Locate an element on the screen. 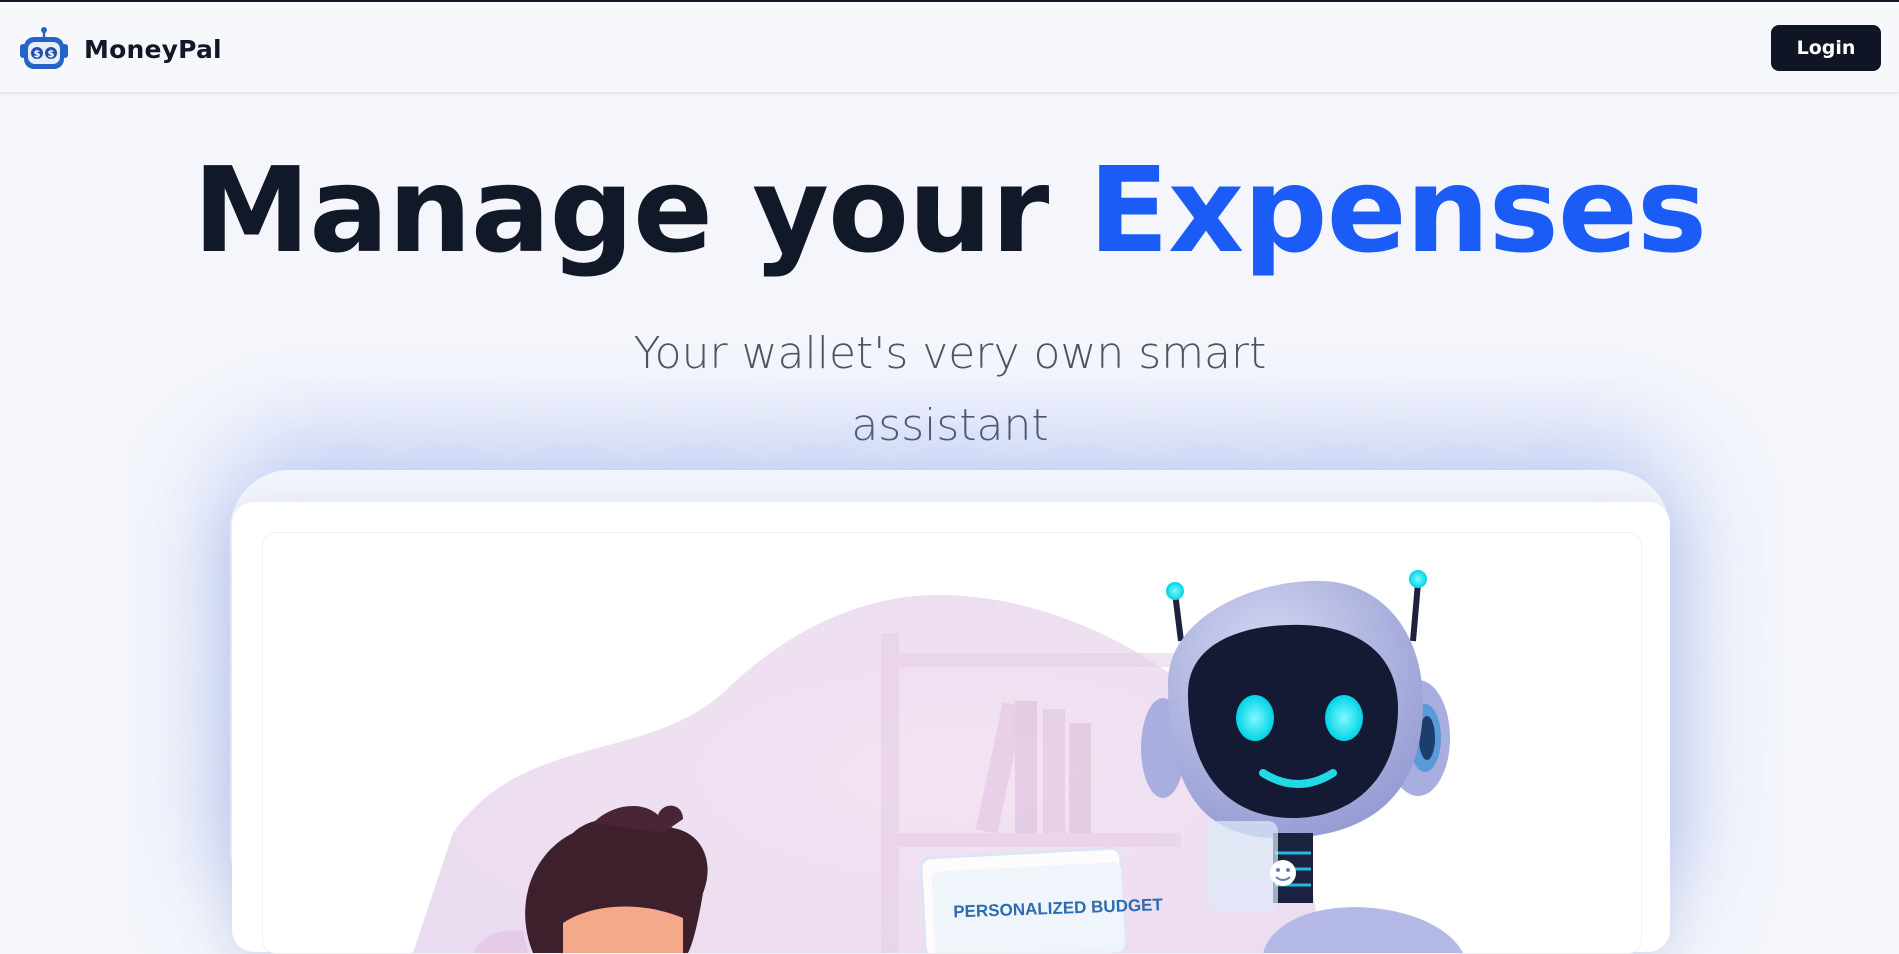 This screenshot has height=954, width=1899. navbar: $ $ MoneyPal Login is located at coordinates (949, 47).